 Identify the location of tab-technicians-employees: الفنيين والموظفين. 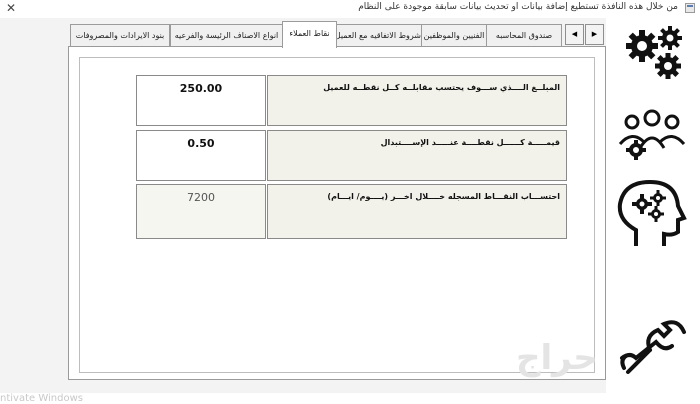
(454, 35).